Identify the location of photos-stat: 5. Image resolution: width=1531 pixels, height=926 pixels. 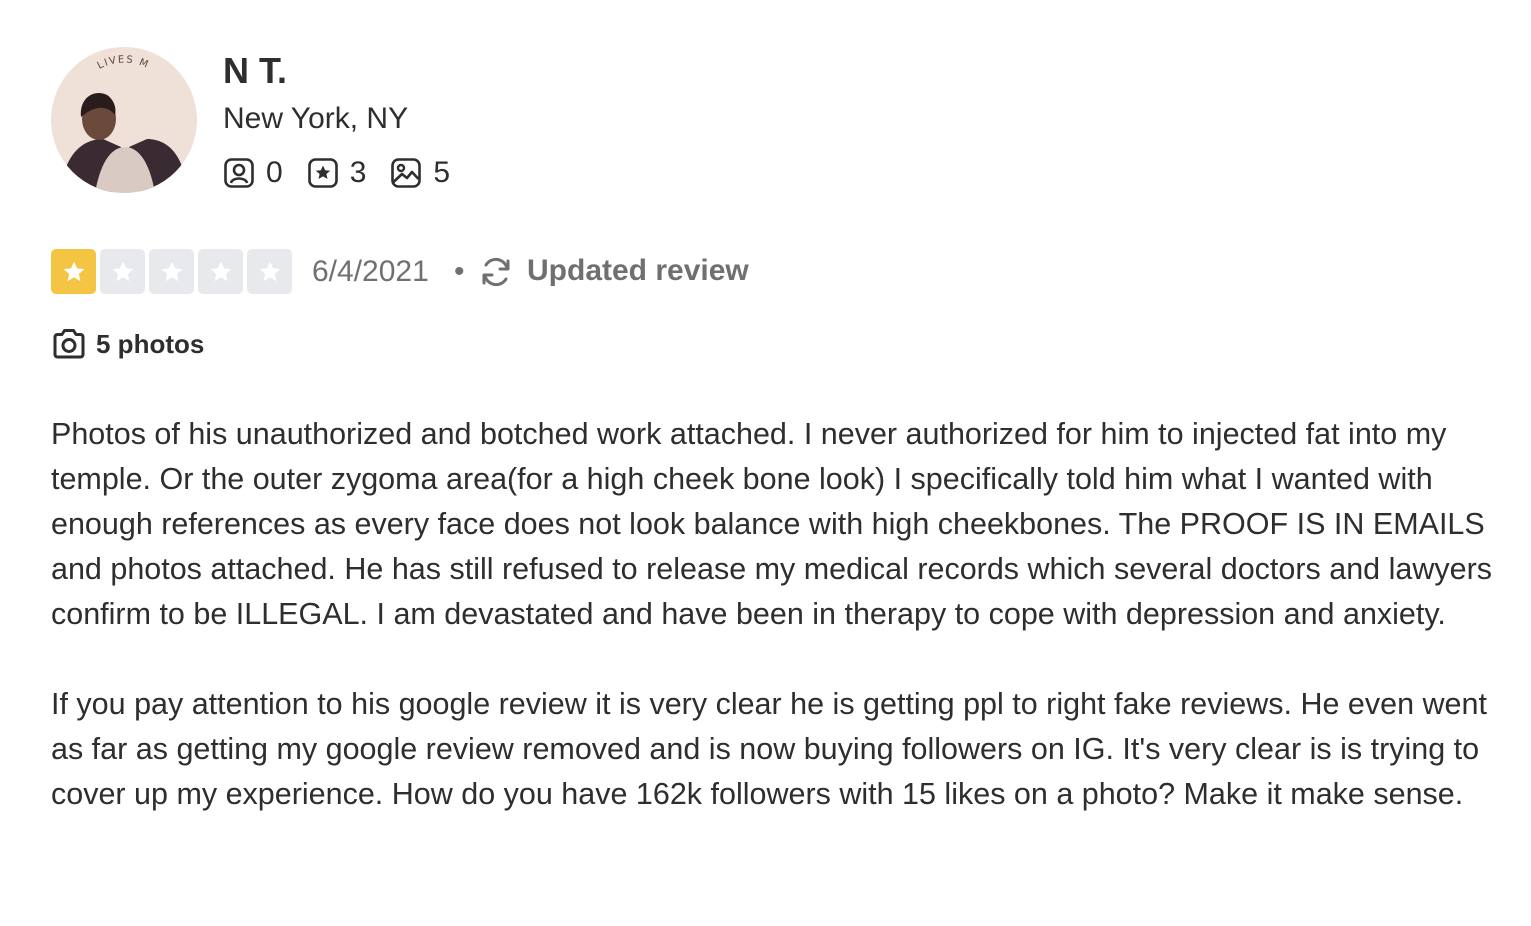
(420, 173).